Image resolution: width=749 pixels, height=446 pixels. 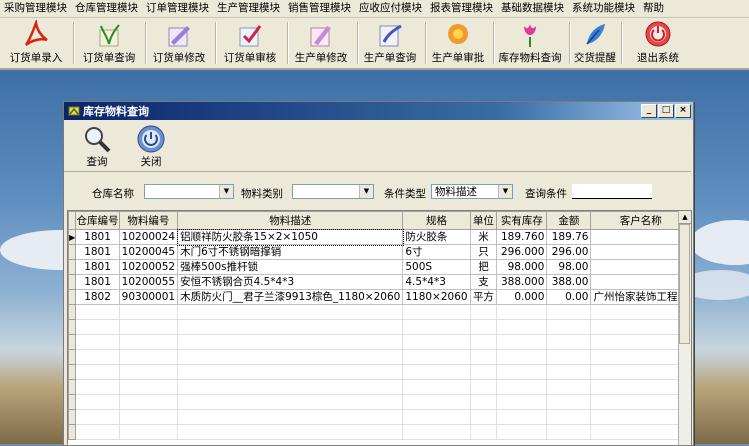 I want to click on table-cell: 防火胶条, so click(x=436, y=237).